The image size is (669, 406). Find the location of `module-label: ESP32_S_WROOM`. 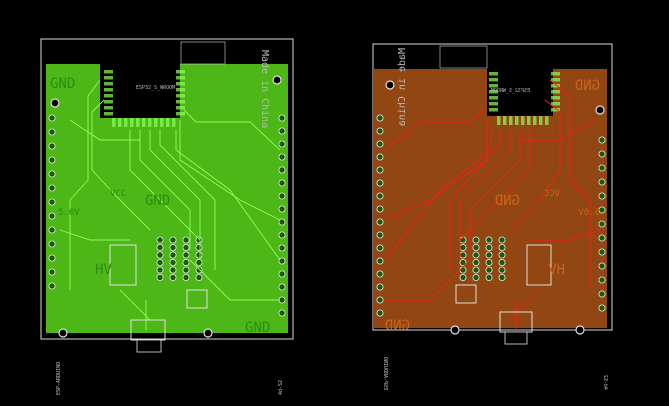

module-label: ESP32_S_WROOM is located at coordinates (155, 88).